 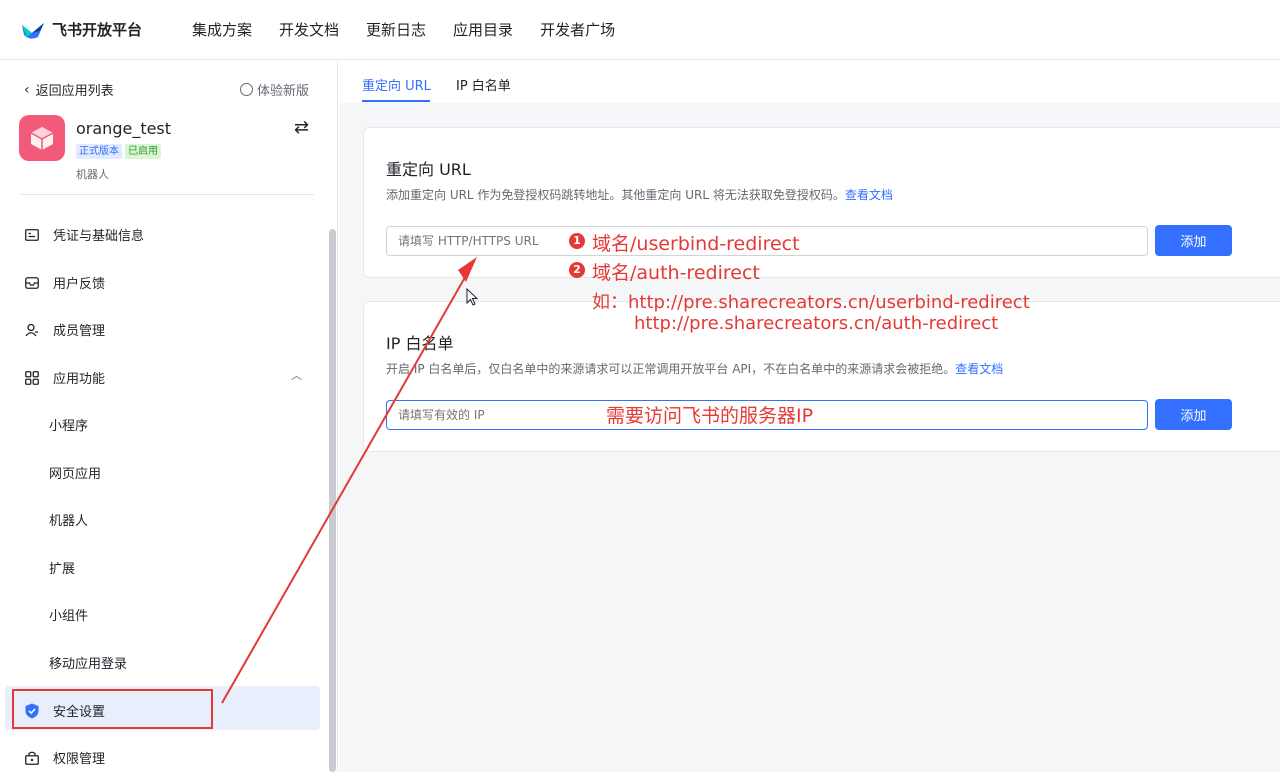 I want to click on feishu-bird-icon, so click(x=33, y=30).